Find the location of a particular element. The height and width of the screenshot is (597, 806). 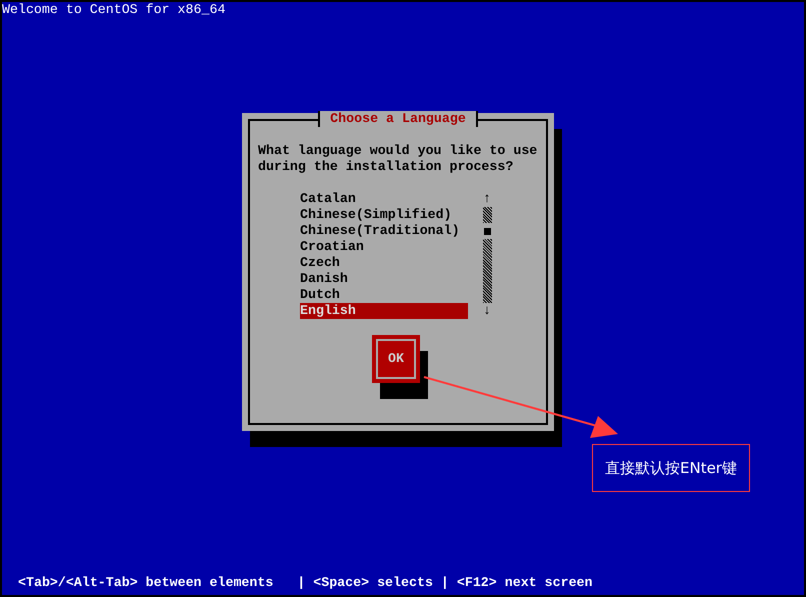

language-option: Danish is located at coordinates (384, 279).